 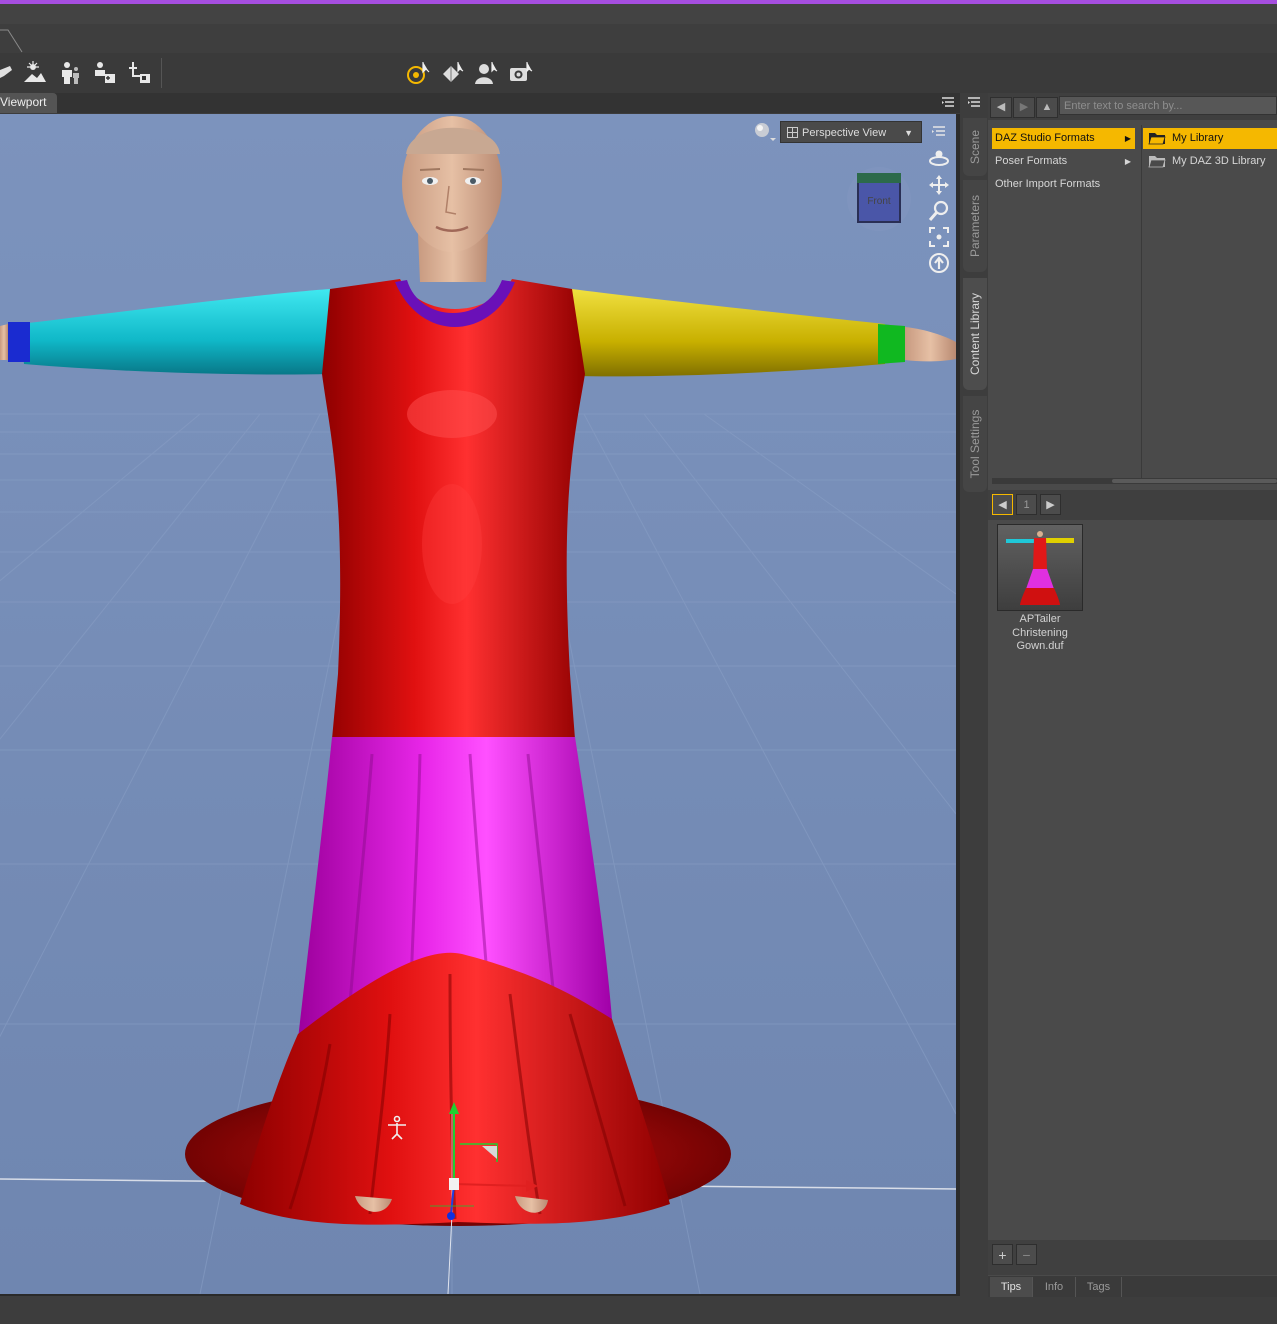 What do you see at coordinates (1026, 504) in the screenshot?
I see `page-number: 1` at bounding box center [1026, 504].